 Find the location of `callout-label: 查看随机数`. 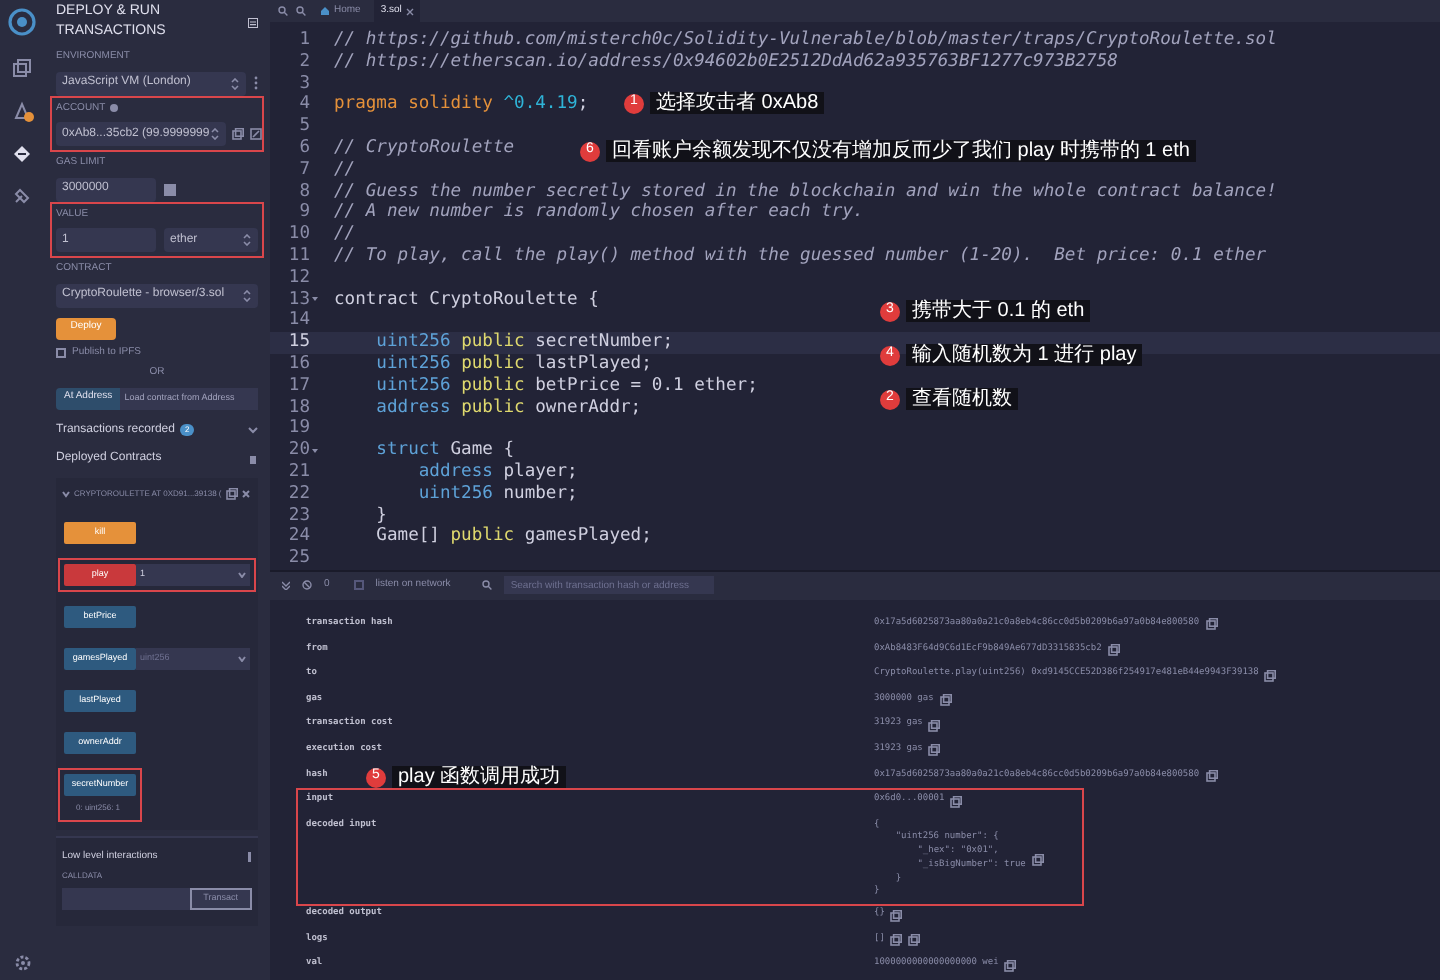

callout-label: 查看随机数 is located at coordinates (962, 399).